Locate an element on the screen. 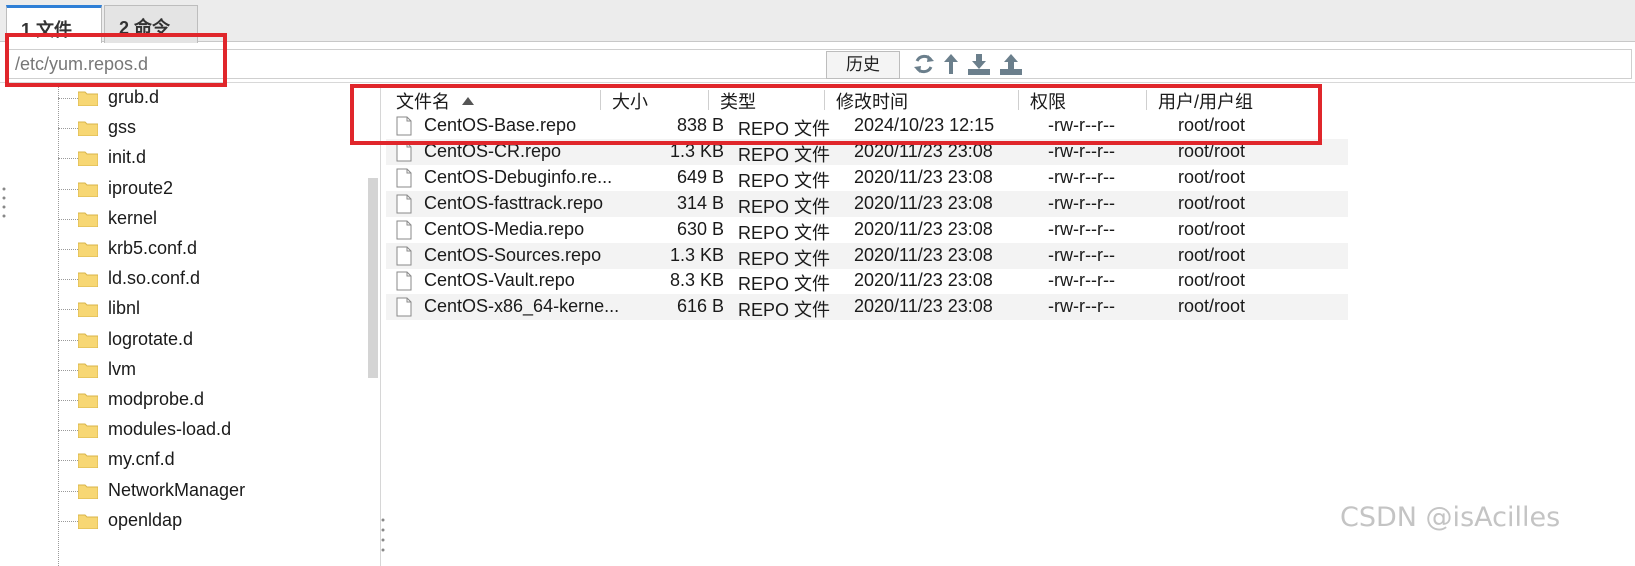 This screenshot has height=566, width=1635. tree-item: logrotate.d is located at coordinates (180, 341).